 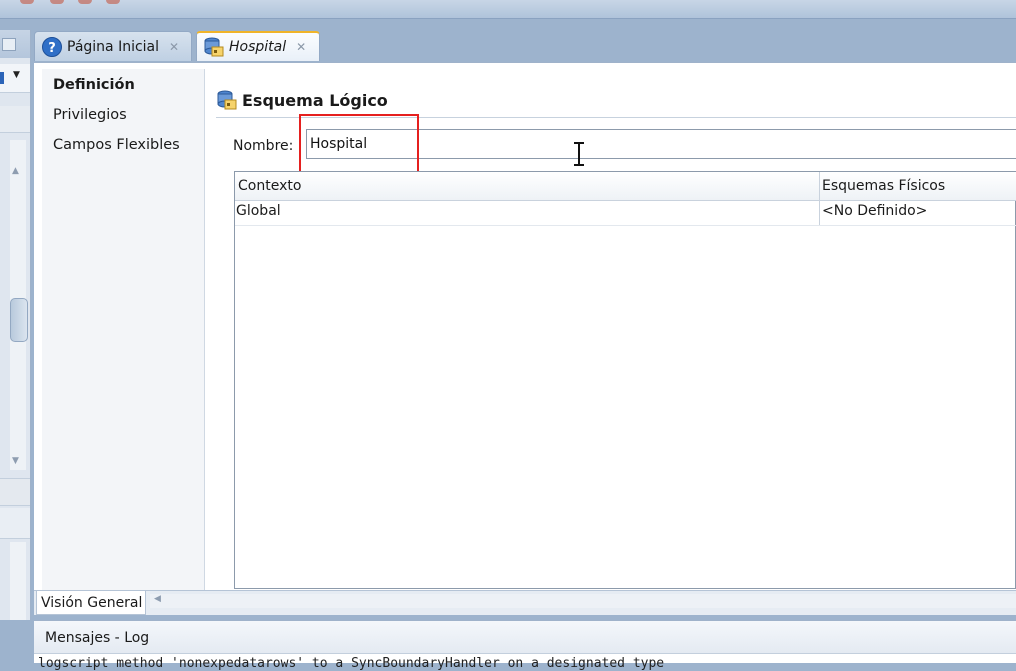 What do you see at coordinates (359, 144) in the screenshot?
I see `annotation-highlight-box` at bounding box center [359, 144].